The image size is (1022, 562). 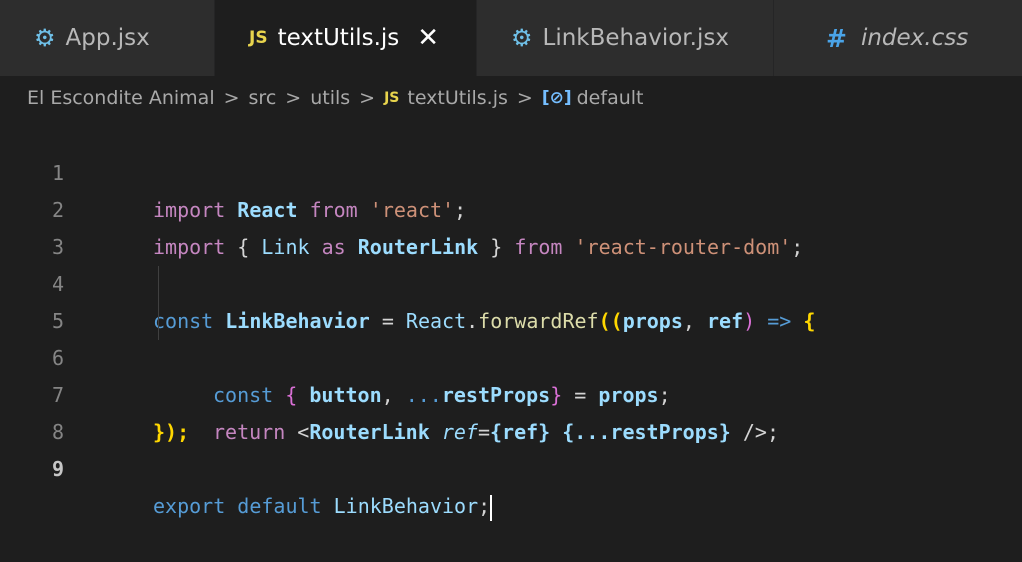 I want to click on tab-linkbehavior-jsx: ⚙ LinkBehavior.jsx, so click(x=625, y=38).